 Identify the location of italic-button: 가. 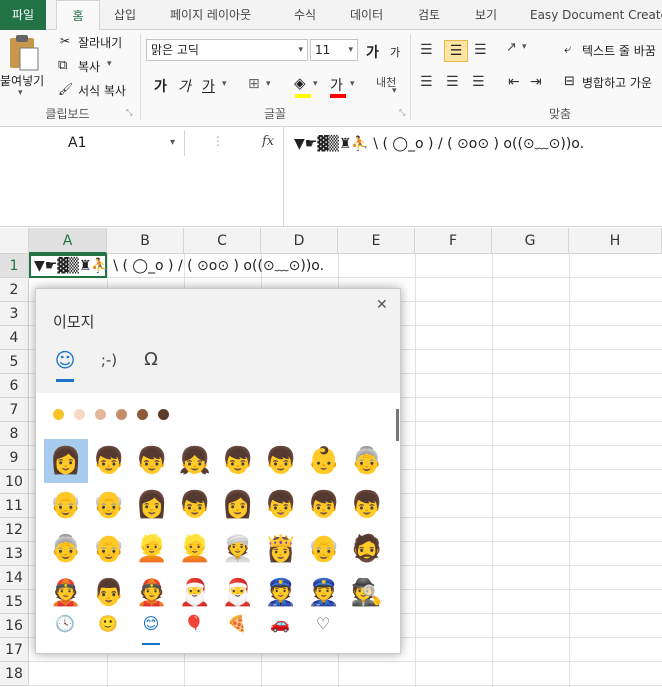
(184, 86).